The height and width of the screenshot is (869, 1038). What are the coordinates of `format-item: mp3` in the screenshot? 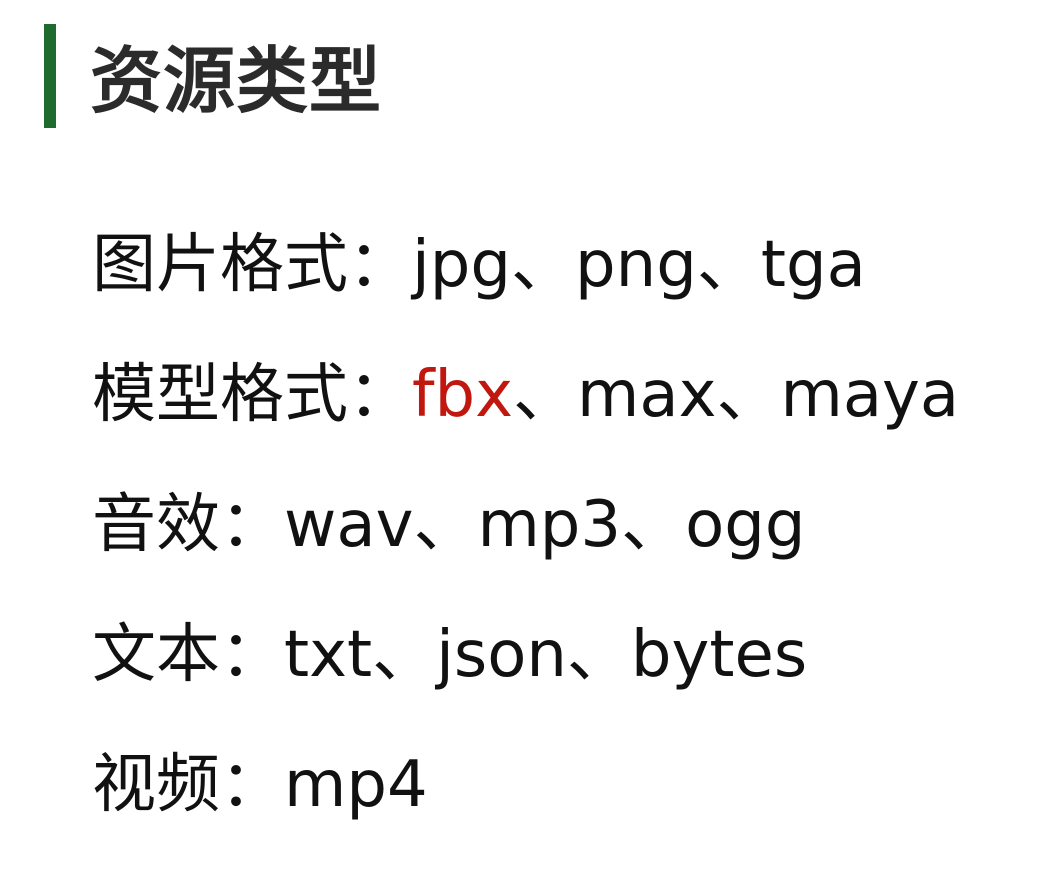 It's located at (549, 525).